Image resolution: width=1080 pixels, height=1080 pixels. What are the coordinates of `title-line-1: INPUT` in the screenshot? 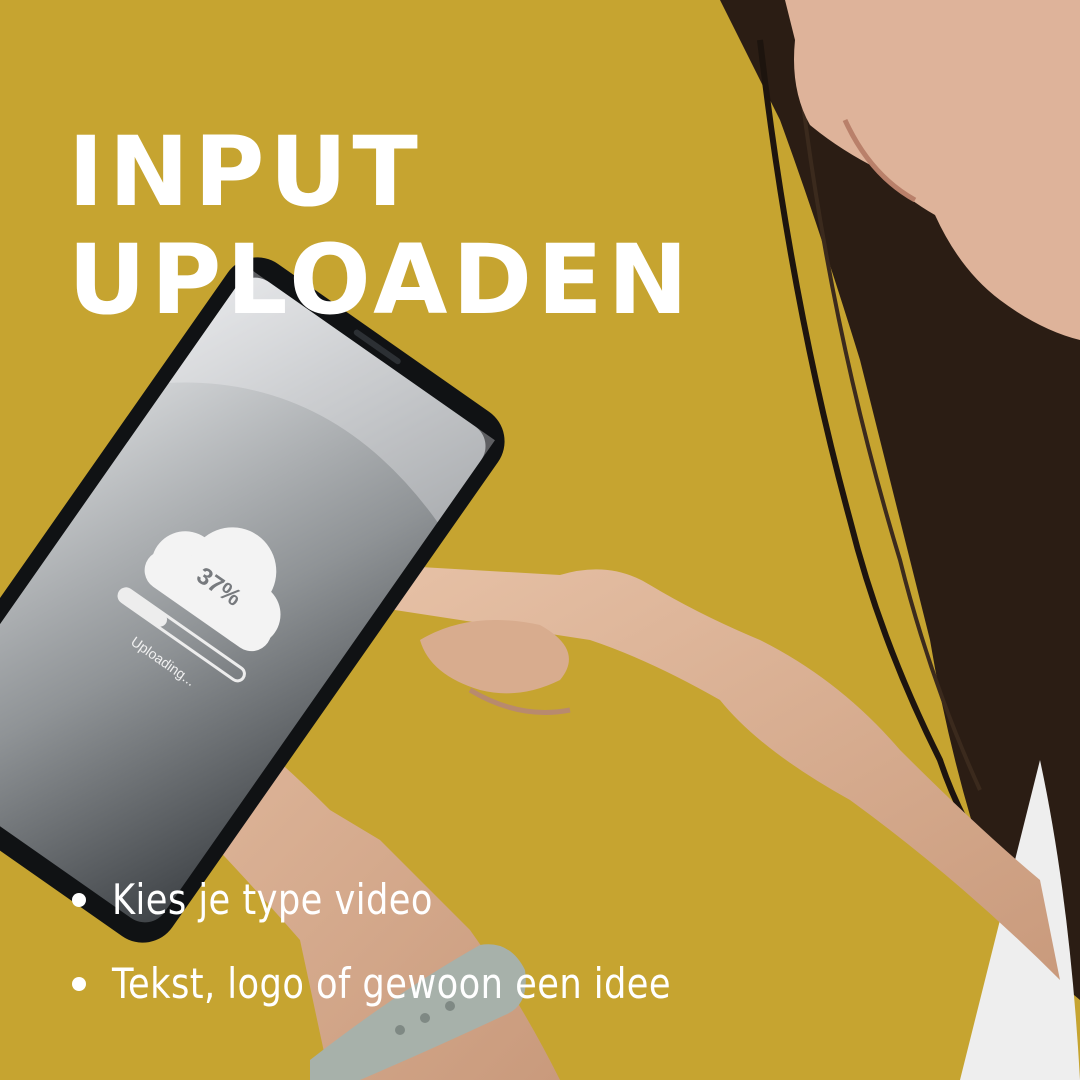 It's located at (245, 172).